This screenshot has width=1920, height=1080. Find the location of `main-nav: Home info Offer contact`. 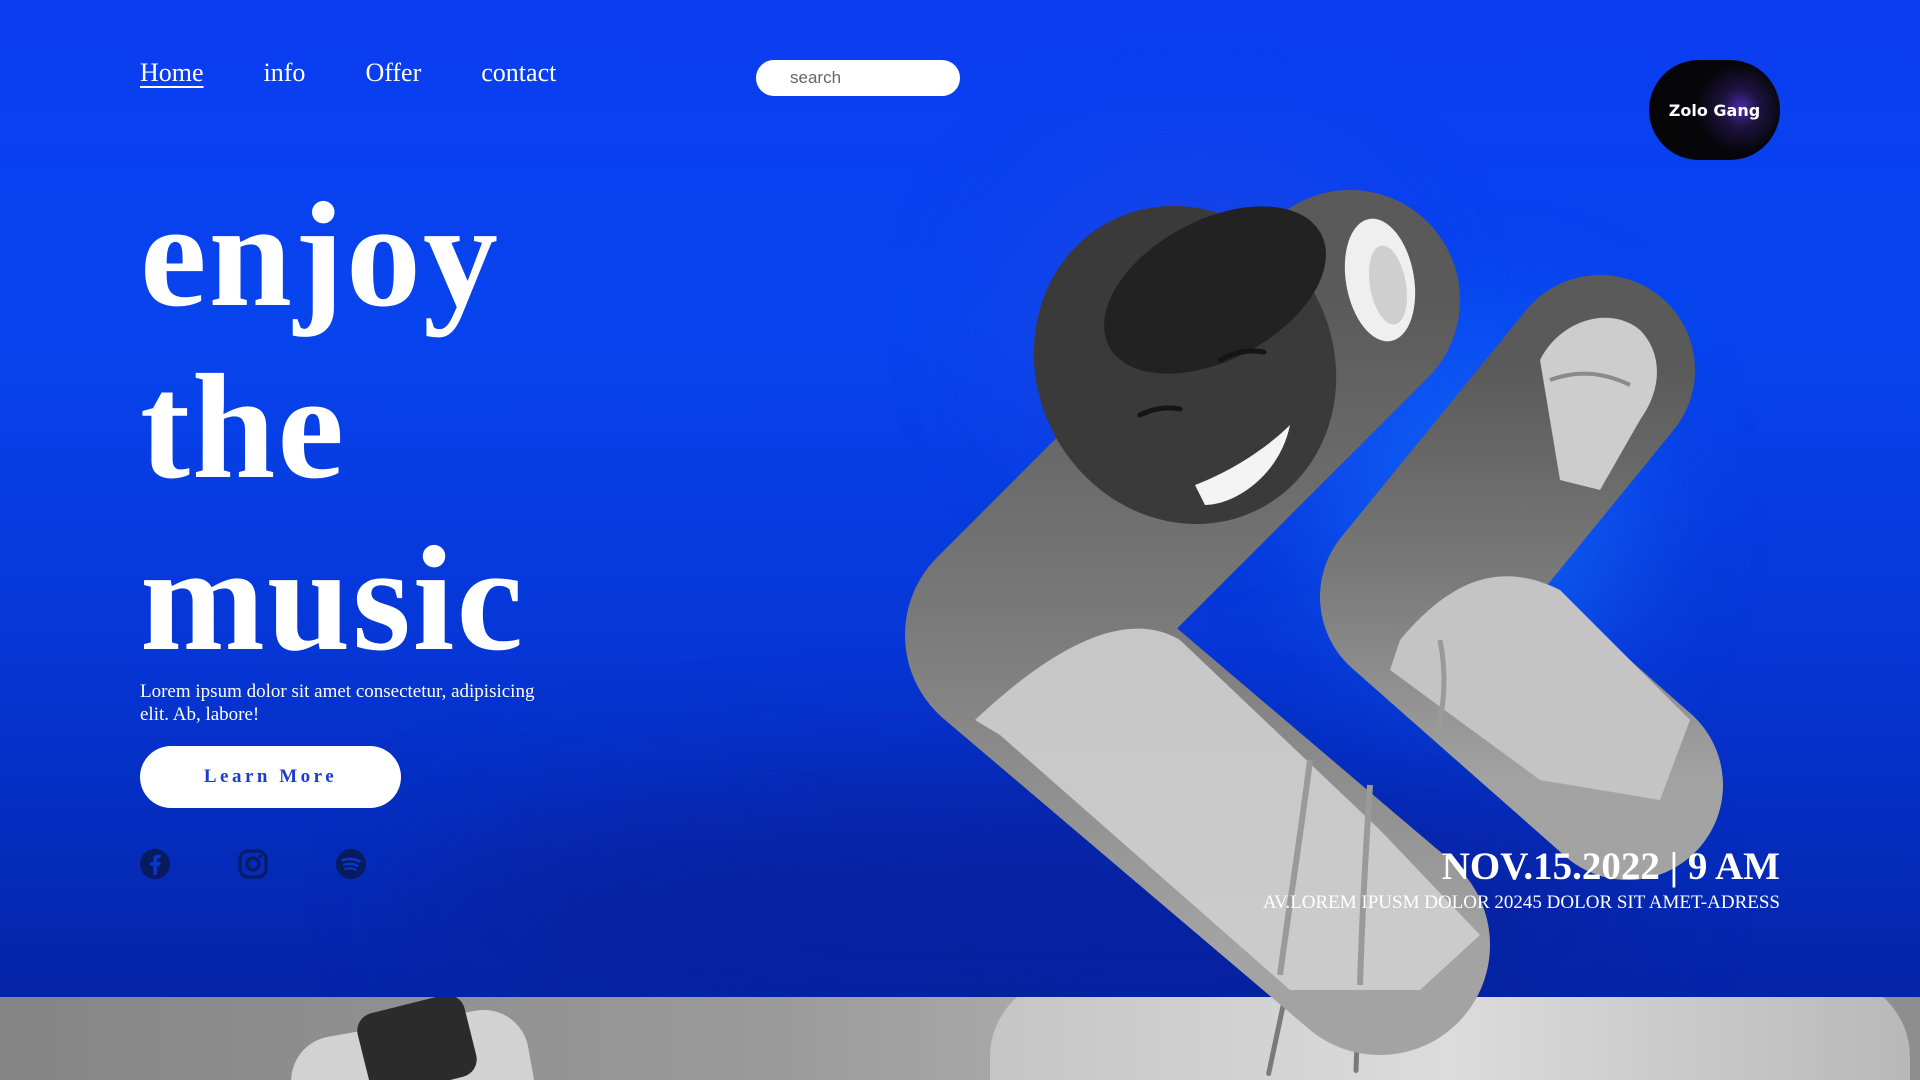

main-nav: Home info Offer contact is located at coordinates (348, 73).